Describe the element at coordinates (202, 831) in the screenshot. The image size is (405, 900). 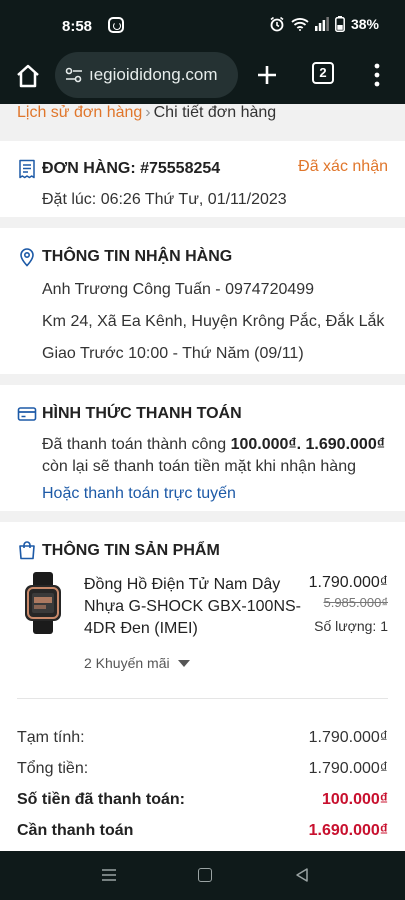
I see `due-row: Cần thanh toán 1.690.000₫` at that location.